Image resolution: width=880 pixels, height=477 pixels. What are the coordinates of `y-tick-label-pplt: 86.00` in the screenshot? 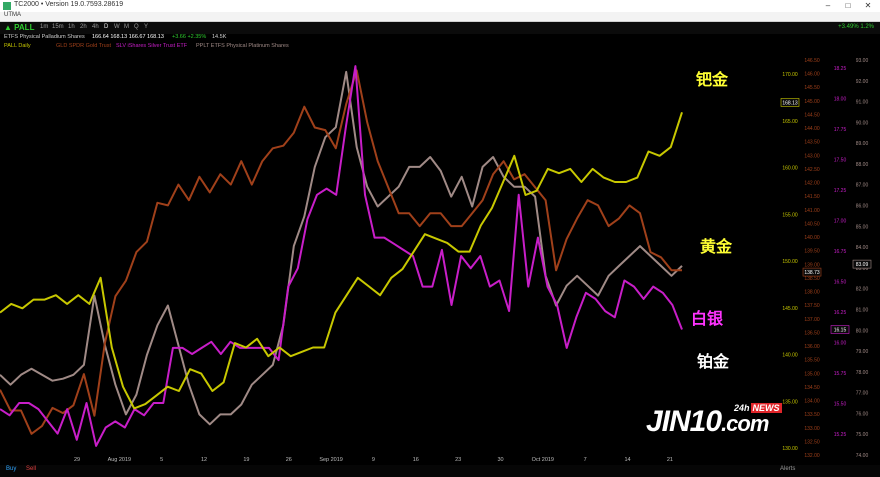 It's located at (862, 207).